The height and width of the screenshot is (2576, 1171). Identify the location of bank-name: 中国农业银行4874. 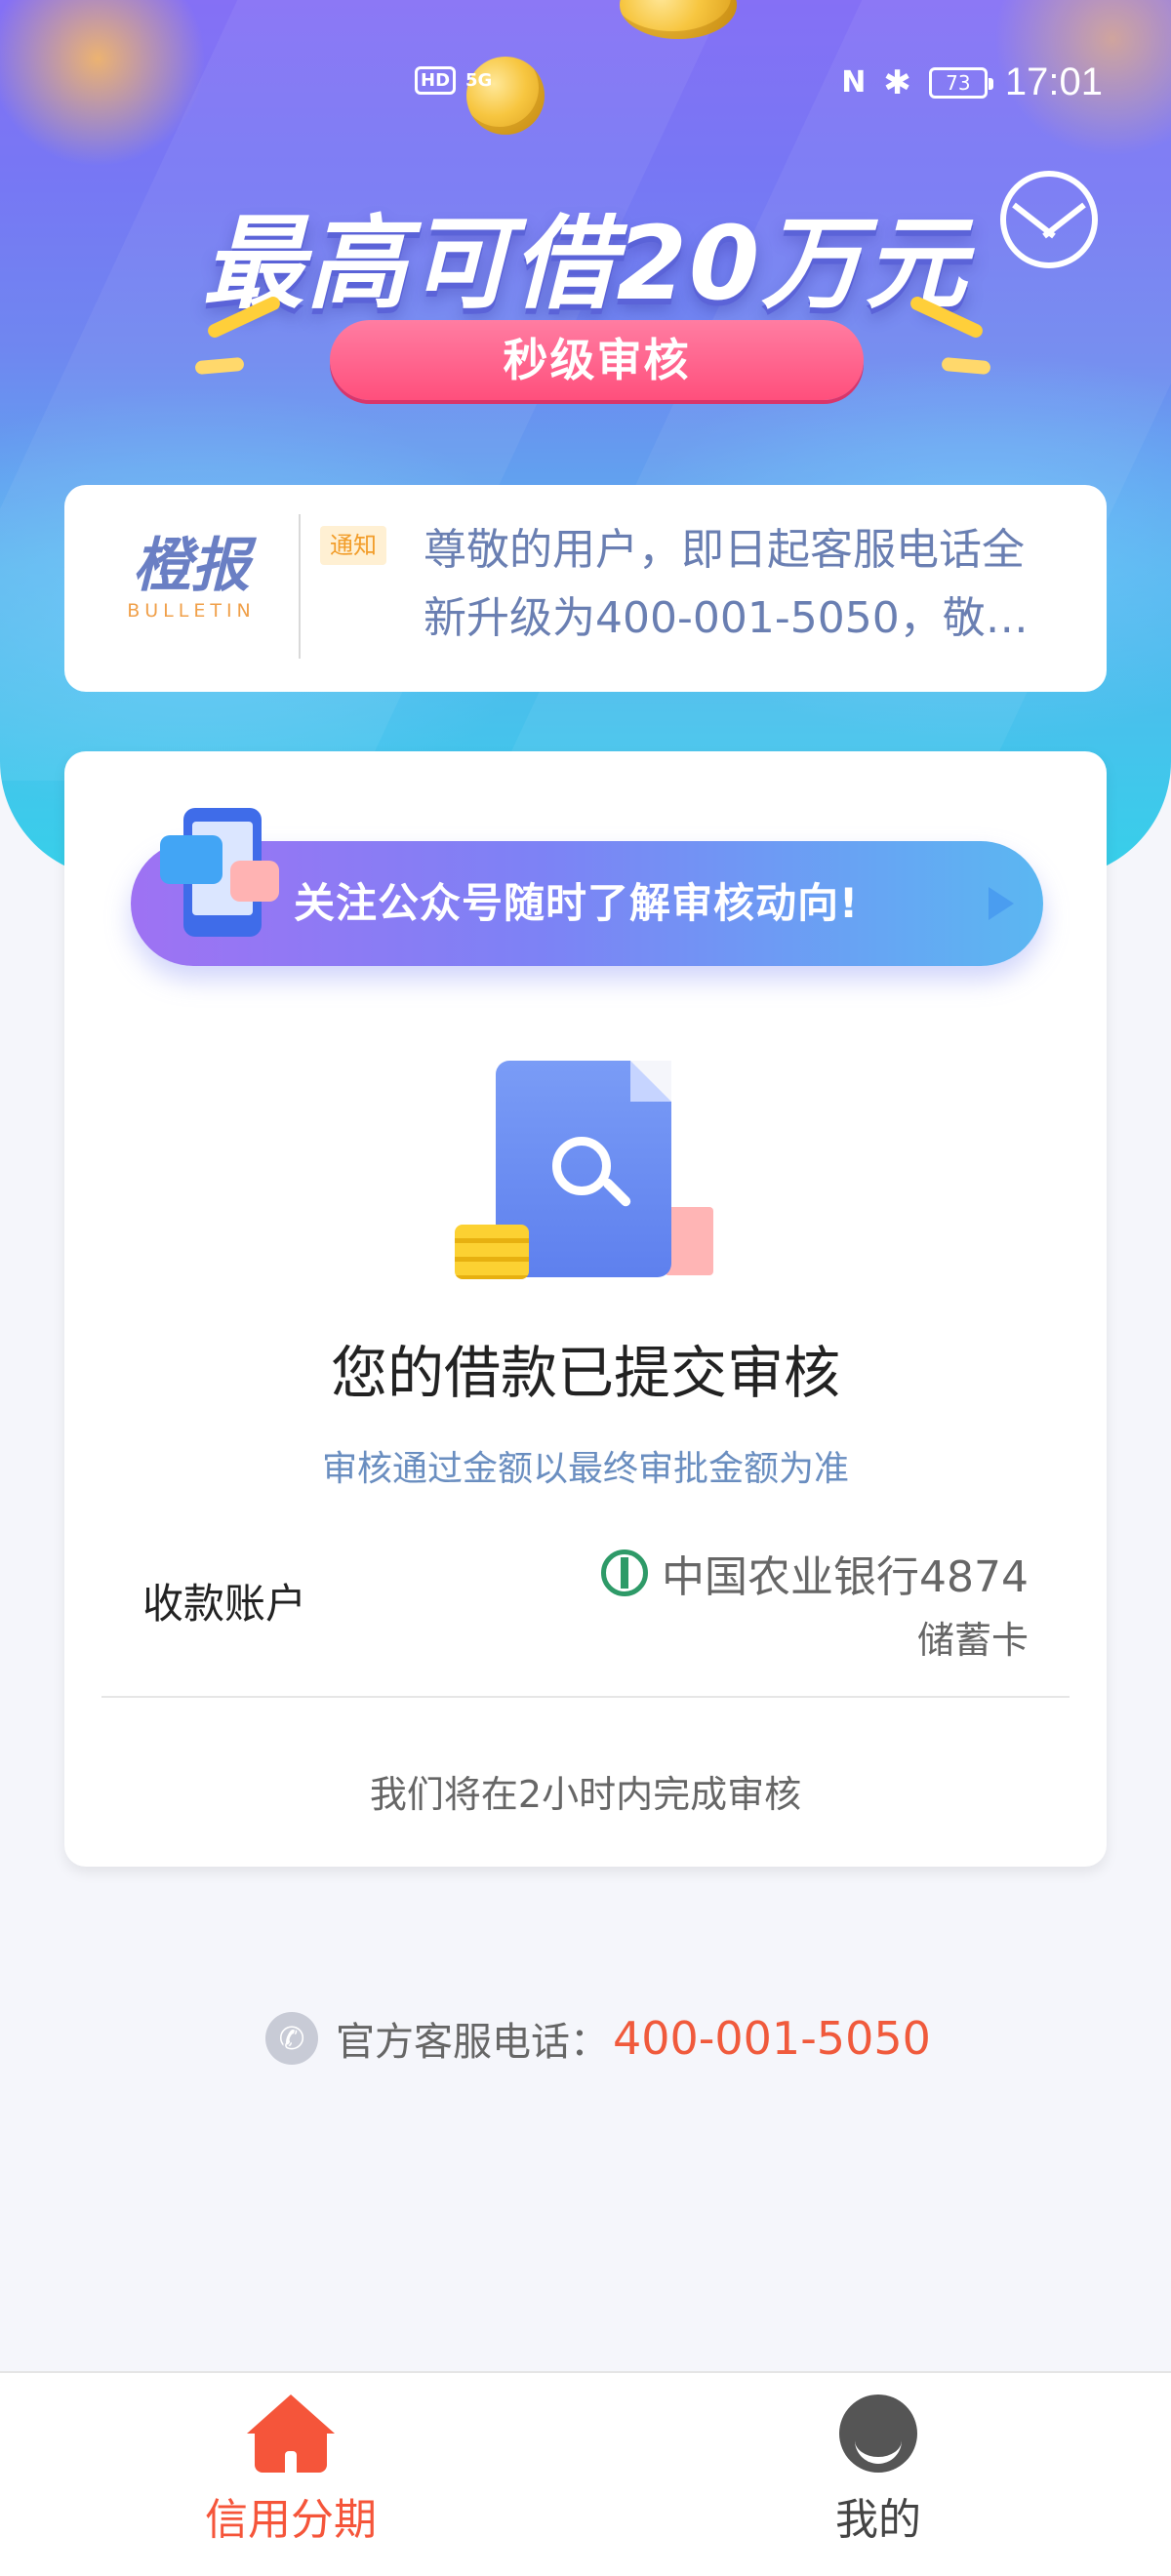
(845, 1577).